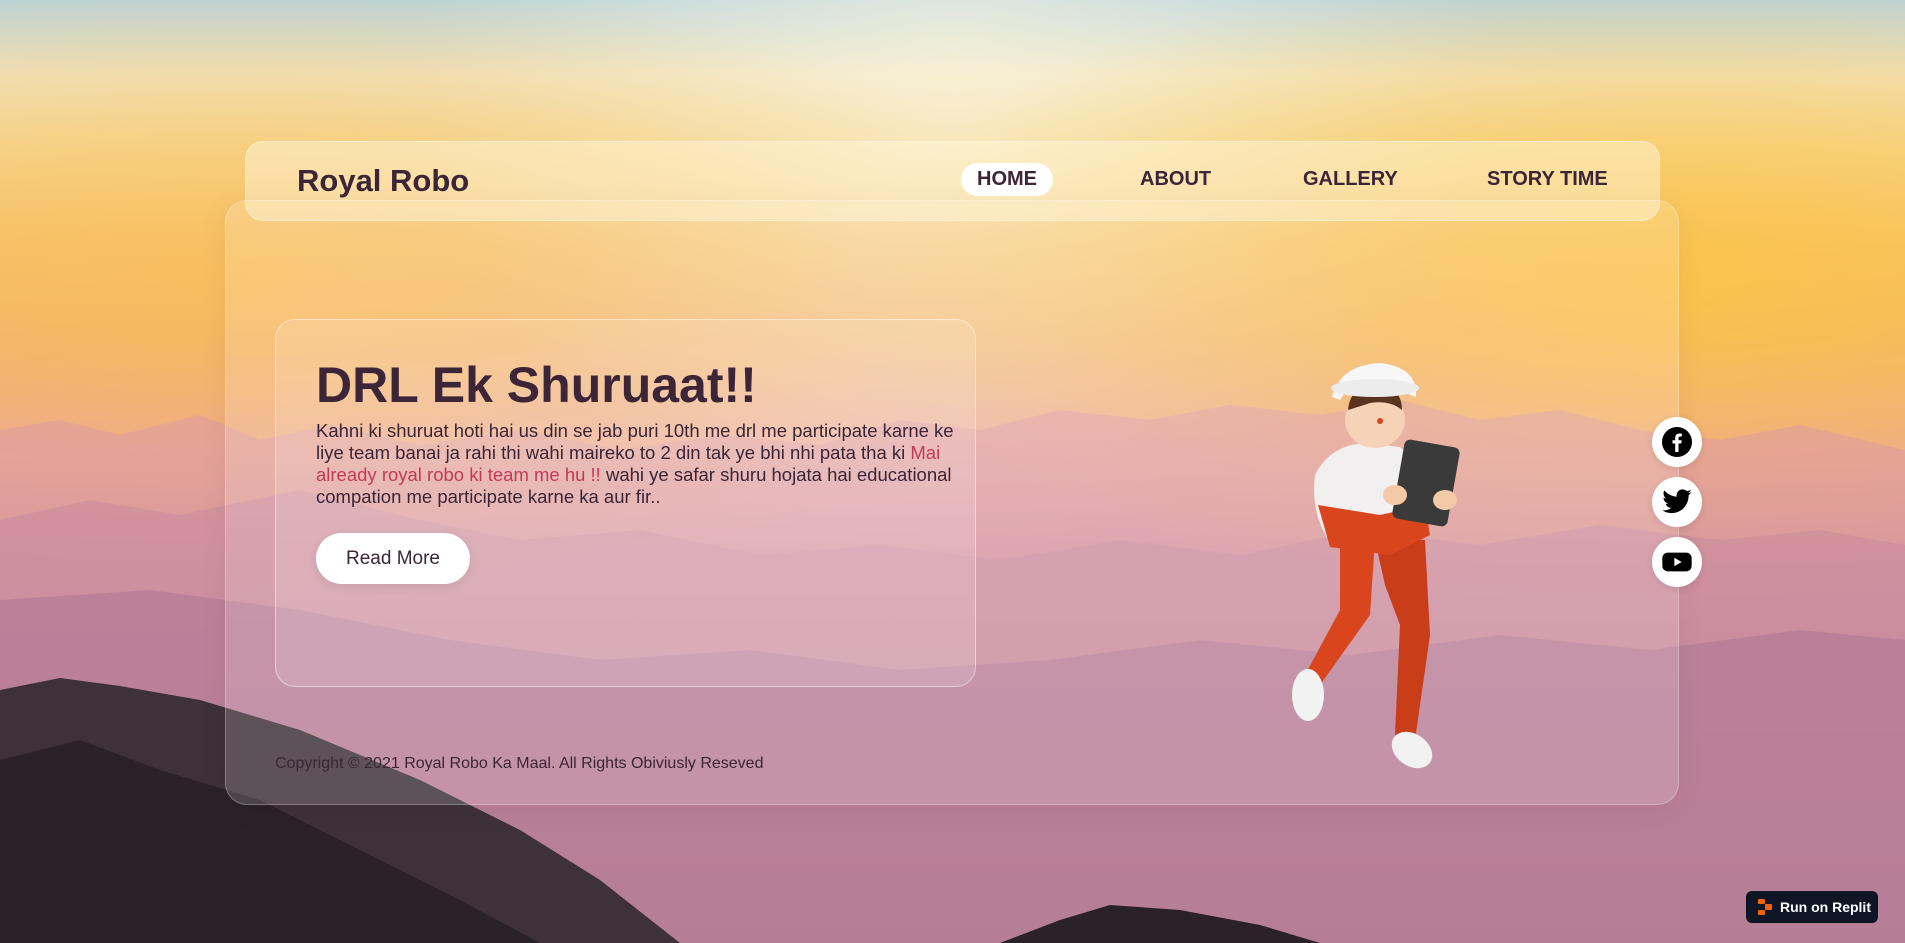  I want to click on facebook-button, so click(1677, 442).